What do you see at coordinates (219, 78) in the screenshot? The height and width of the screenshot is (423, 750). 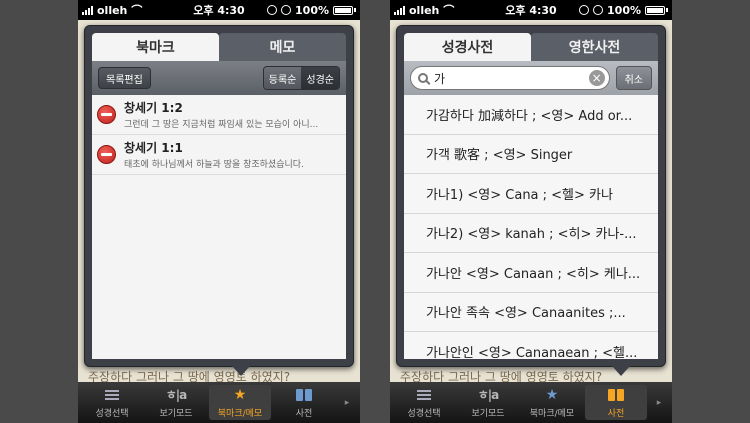 I see `bookmark-toolbar: 목록편집 등록순 성경순` at bounding box center [219, 78].